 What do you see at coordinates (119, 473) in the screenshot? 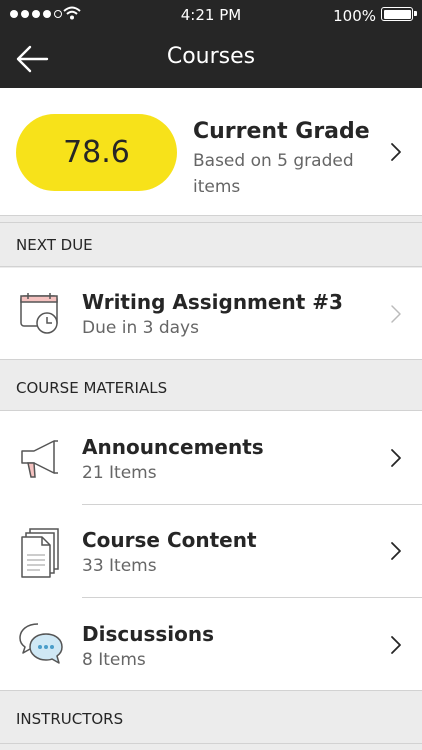
I see `list-item-subtitle: 21 Items` at bounding box center [119, 473].